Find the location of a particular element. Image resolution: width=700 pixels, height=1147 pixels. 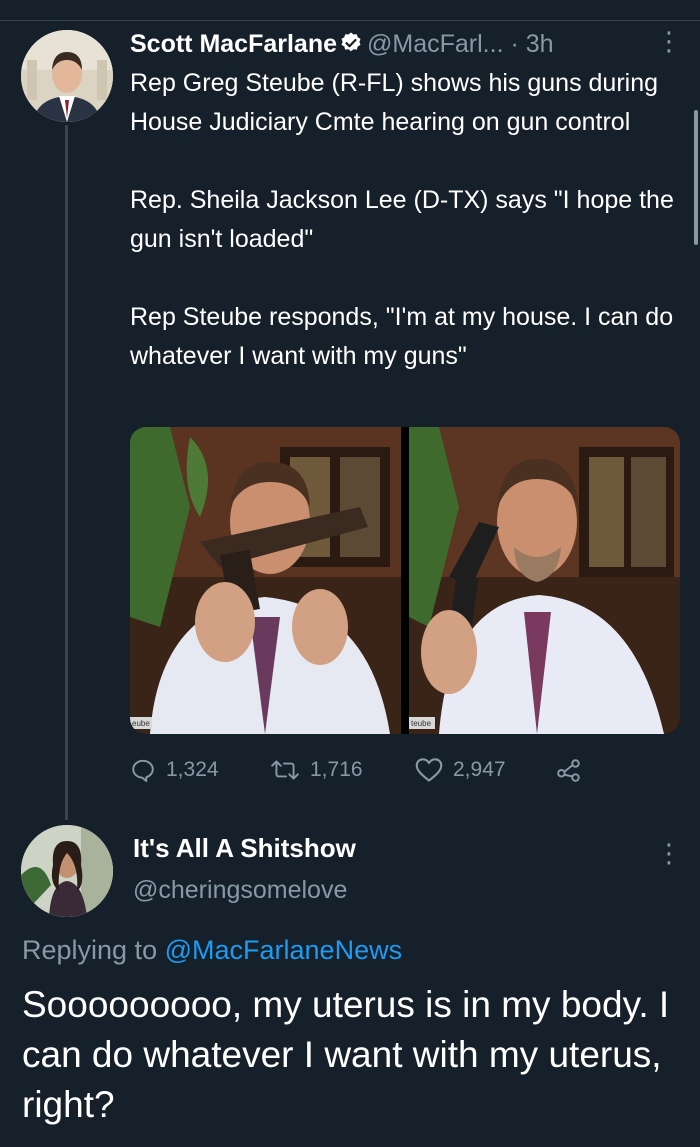

author-name: Scott MacFarlane is located at coordinates (233, 44).